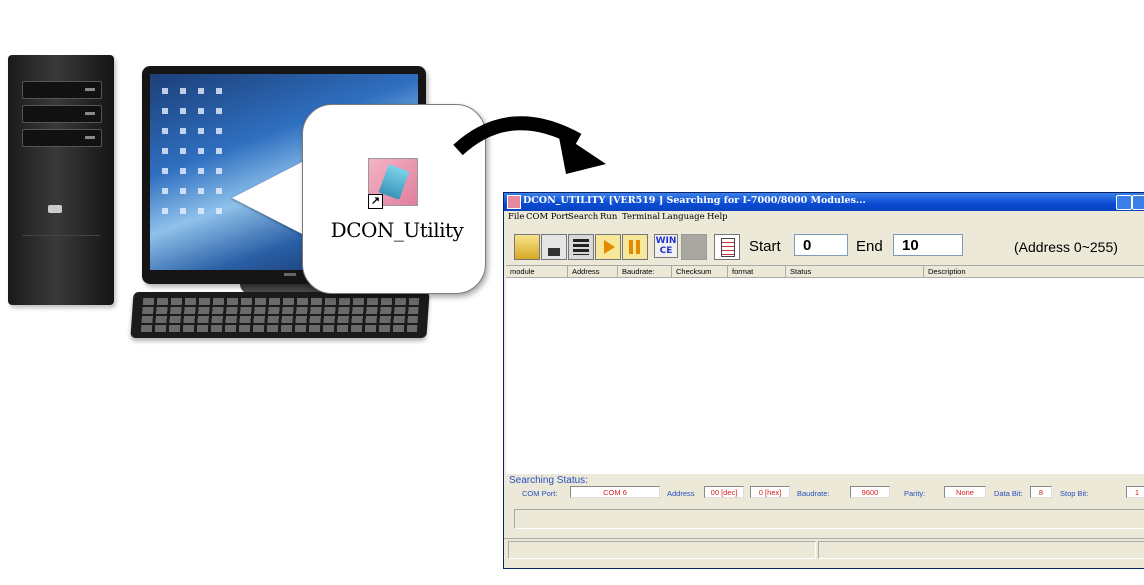  Describe the element at coordinates (694, 247) in the screenshot. I see `disabled-tool-button` at that location.